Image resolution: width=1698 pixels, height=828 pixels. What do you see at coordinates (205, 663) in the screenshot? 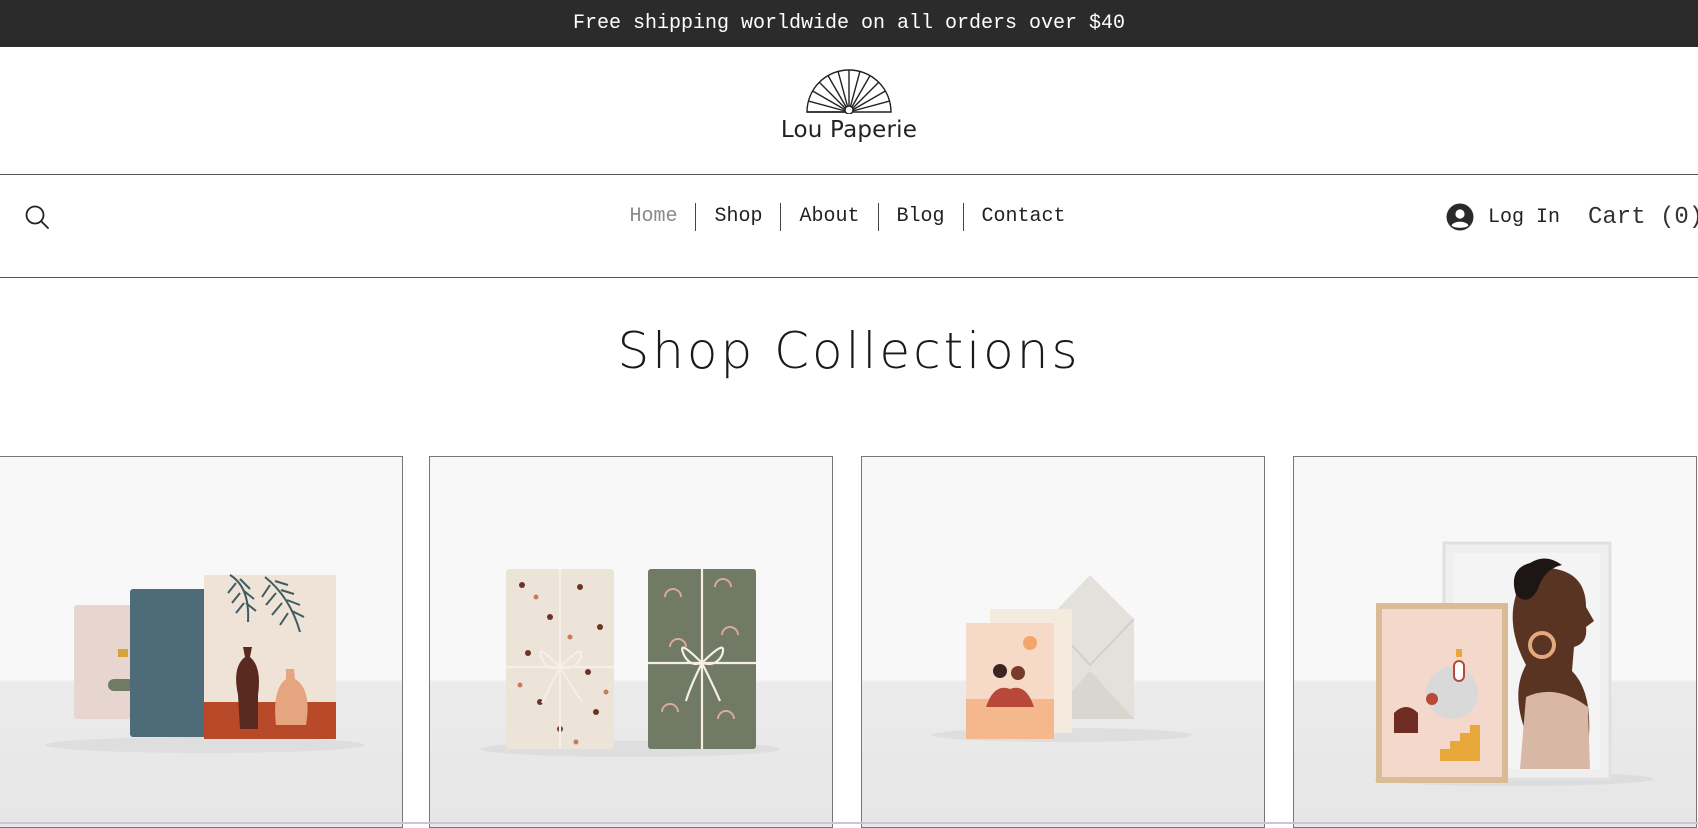
I see `notebooks-illustration` at bounding box center [205, 663].